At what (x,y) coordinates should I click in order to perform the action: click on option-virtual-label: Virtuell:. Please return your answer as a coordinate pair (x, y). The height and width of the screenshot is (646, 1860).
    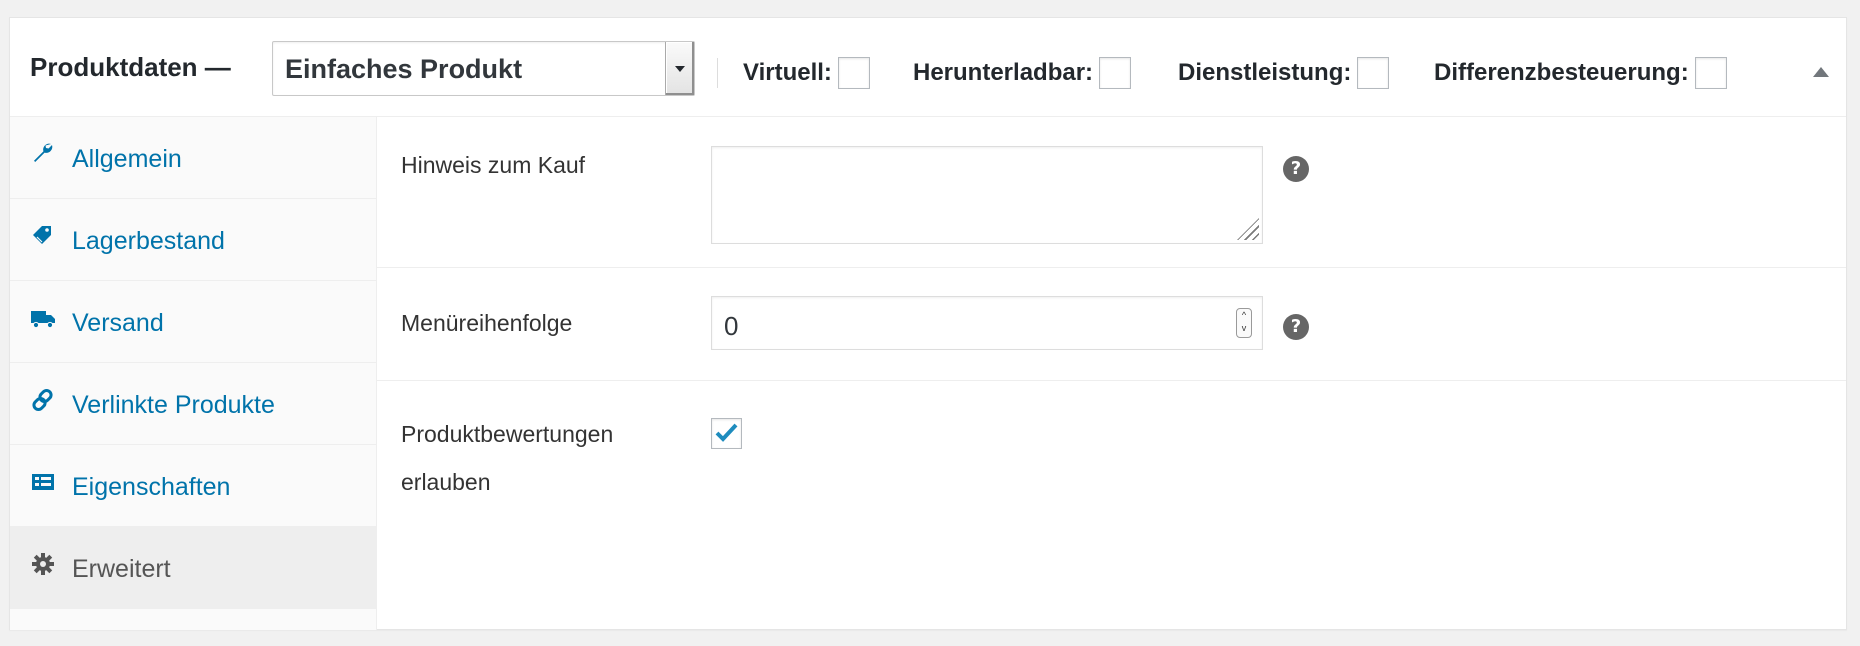
    Looking at the image, I should click on (787, 72).